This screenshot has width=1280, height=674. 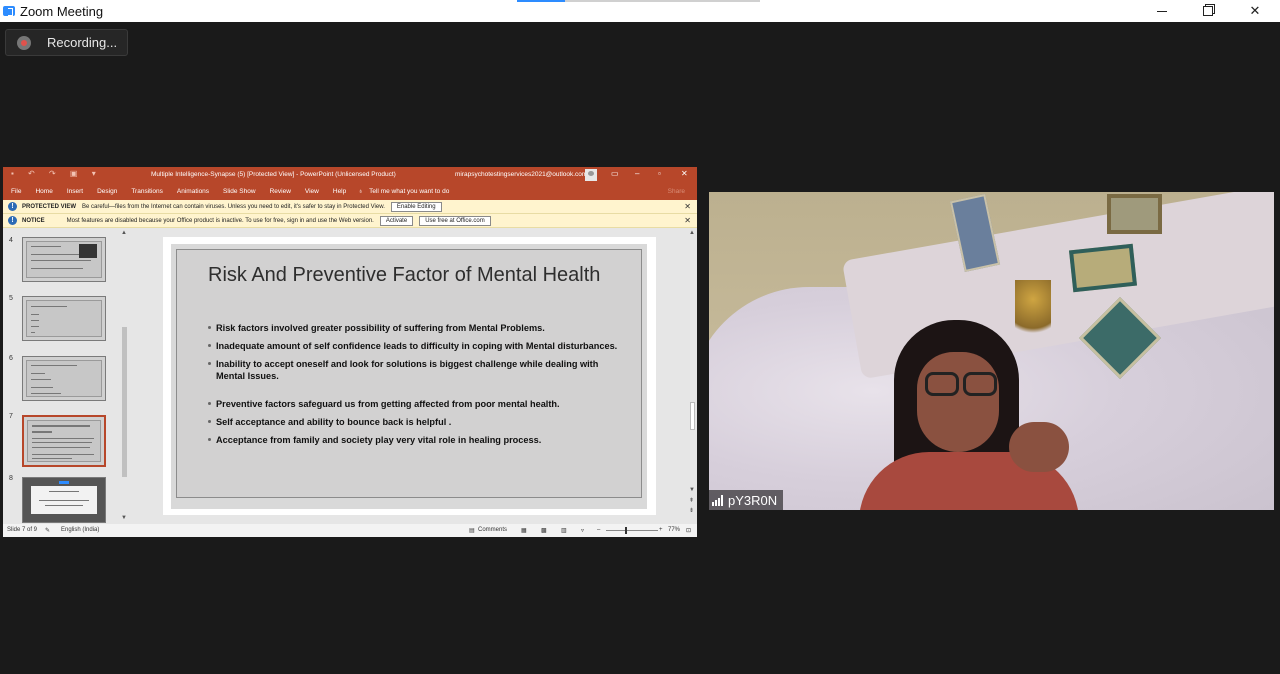 What do you see at coordinates (582, 530) in the screenshot?
I see `slideshow-icon: ▿` at bounding box center [582, 530].